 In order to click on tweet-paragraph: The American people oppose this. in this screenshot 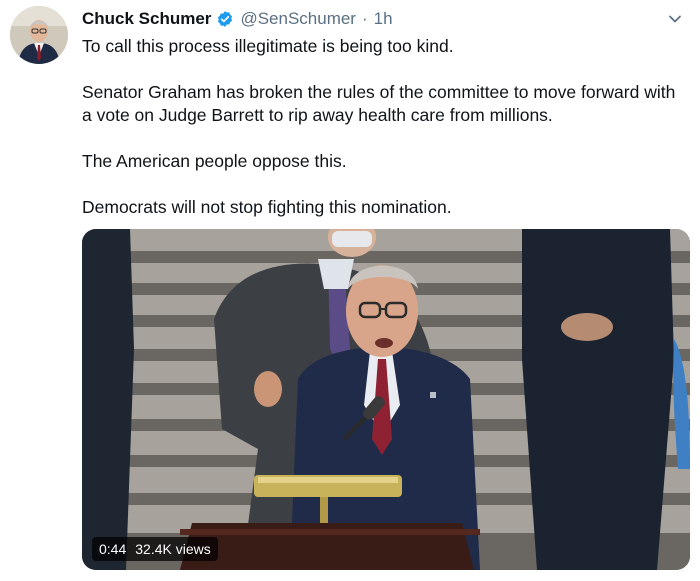, I will do `click(214, 161)`.